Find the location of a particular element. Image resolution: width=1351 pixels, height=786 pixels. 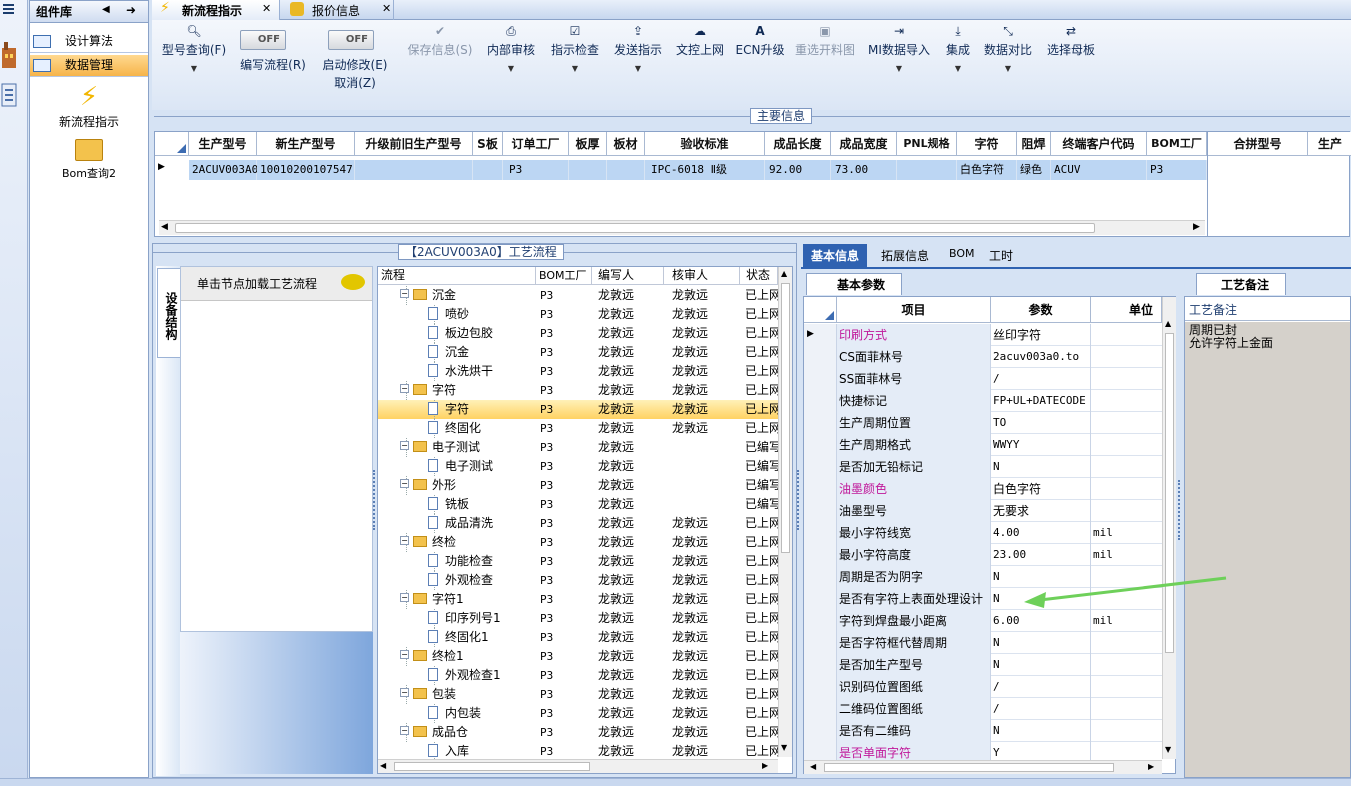

table-cell: 73.00 is located at coordinates (864, 170).